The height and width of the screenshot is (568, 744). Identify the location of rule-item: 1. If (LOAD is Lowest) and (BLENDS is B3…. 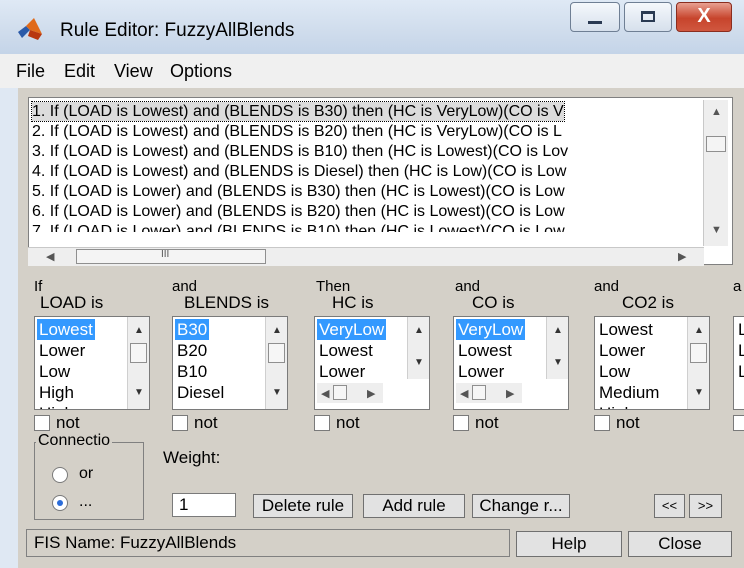
(298, 111).